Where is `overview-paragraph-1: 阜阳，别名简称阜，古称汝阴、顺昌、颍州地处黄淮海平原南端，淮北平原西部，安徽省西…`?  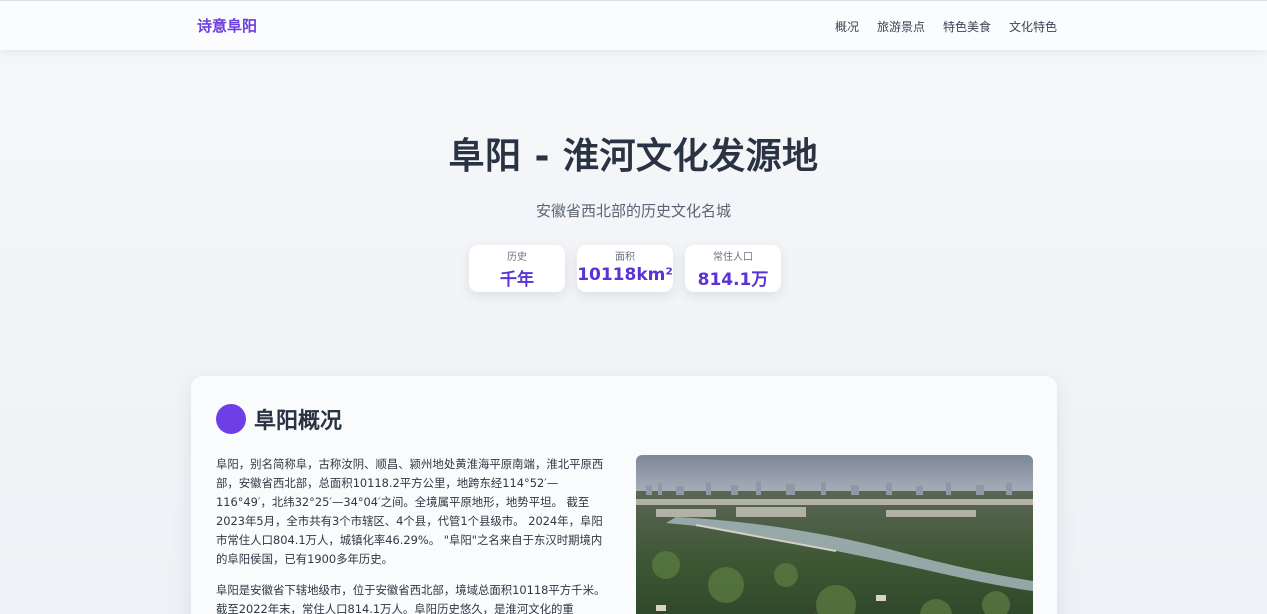 overview-paragraph-1: 阜阳，别名简称阜，古称汝阴、顺昌、颍州地处黄淮海平原南端，淮北平原西部，安徽省西… is located at coordinates (410, 511).